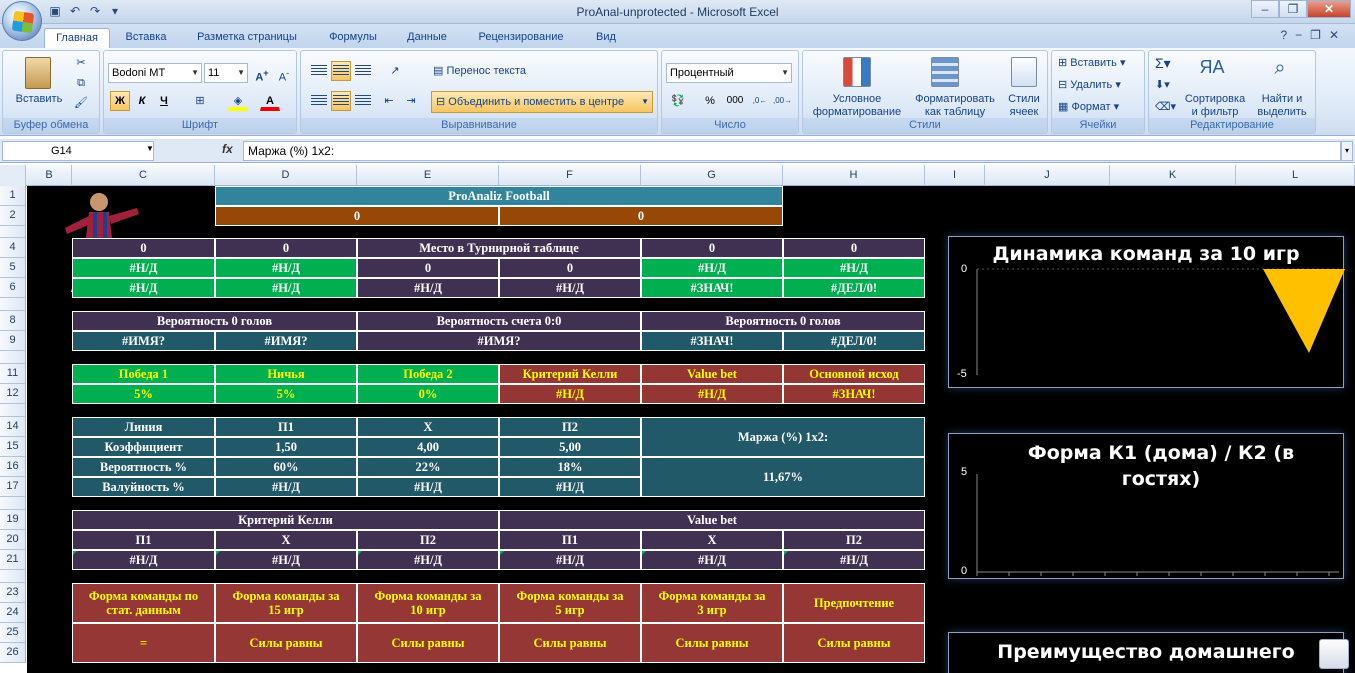  I want to click on increase-indent-icon: ⇥, so click(411, 101).